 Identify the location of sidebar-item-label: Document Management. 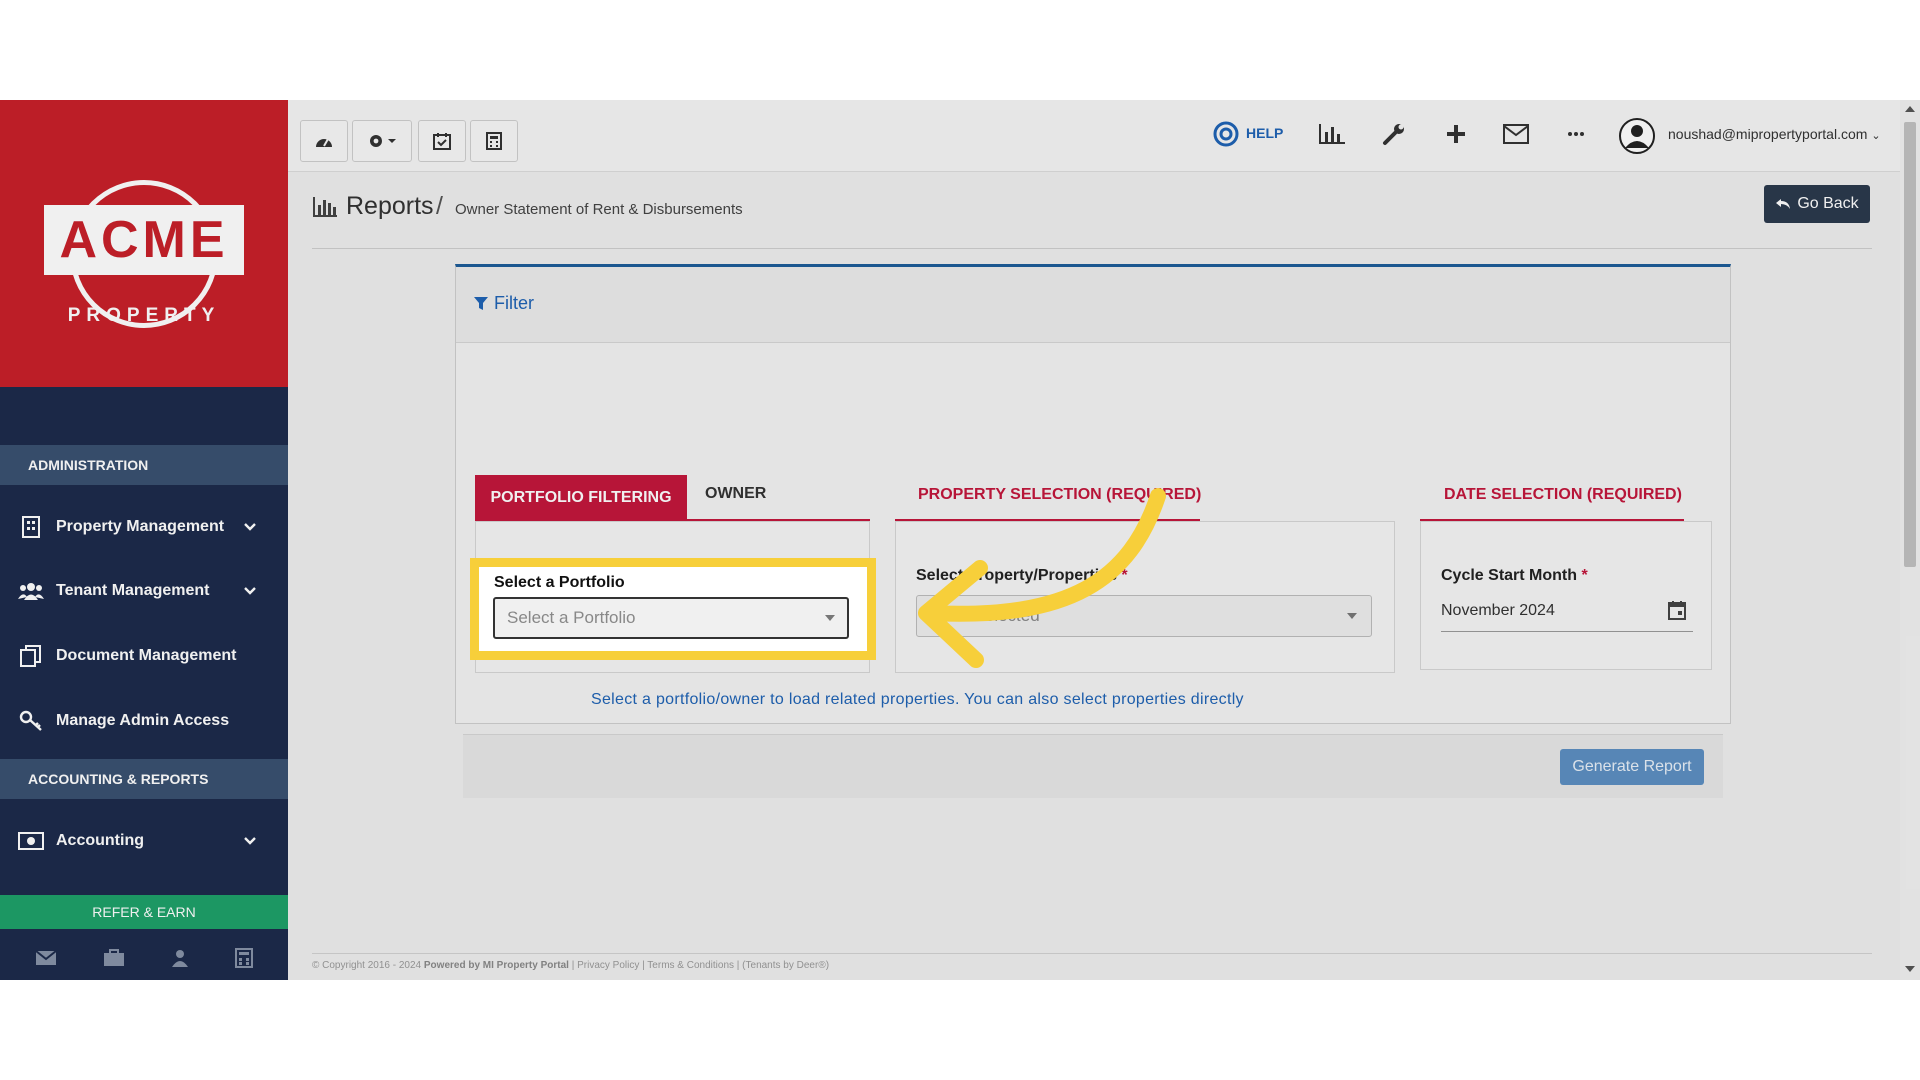
(146, 655).